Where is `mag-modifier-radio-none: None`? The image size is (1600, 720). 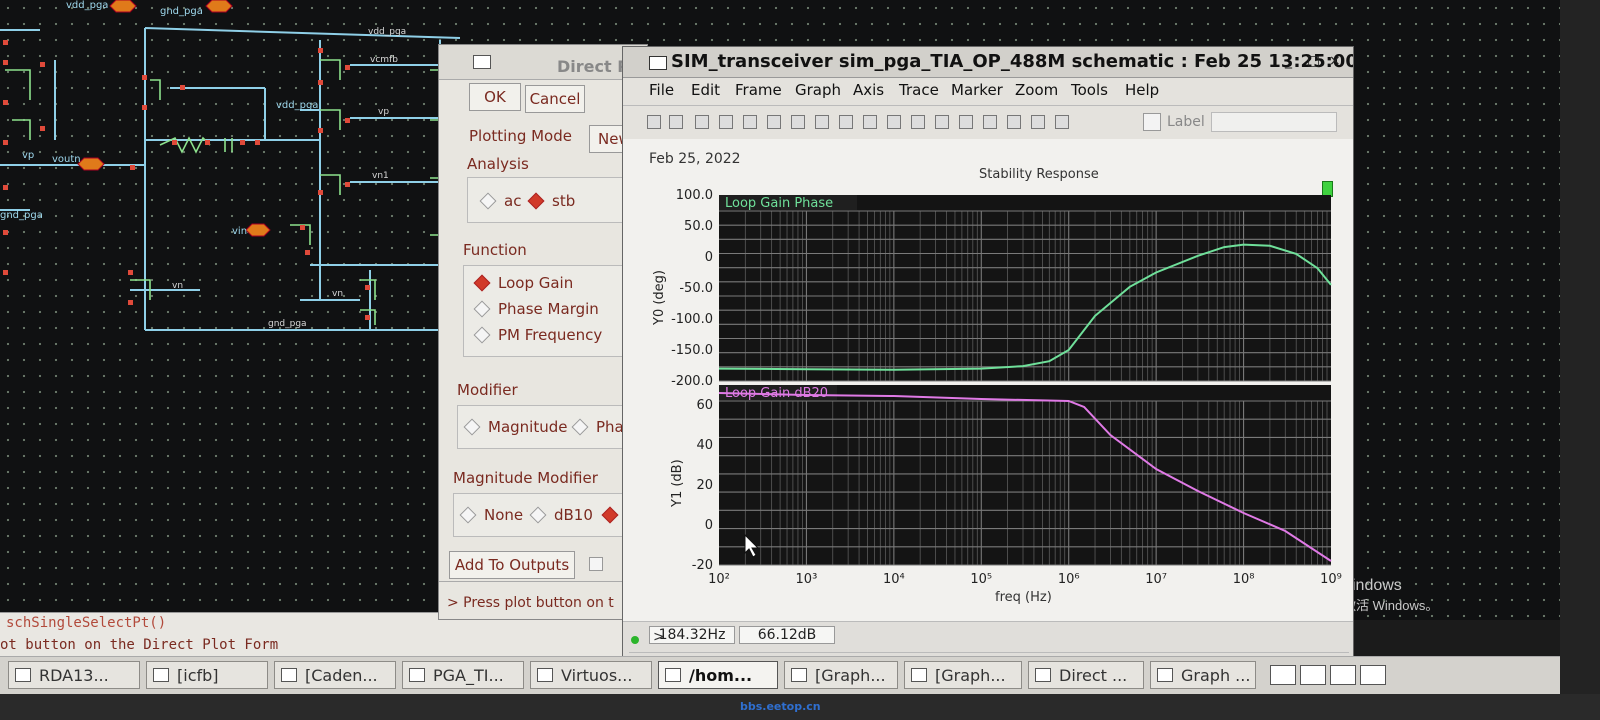
mag-modifier-radio-none: None is located at coordinates (491, 515).